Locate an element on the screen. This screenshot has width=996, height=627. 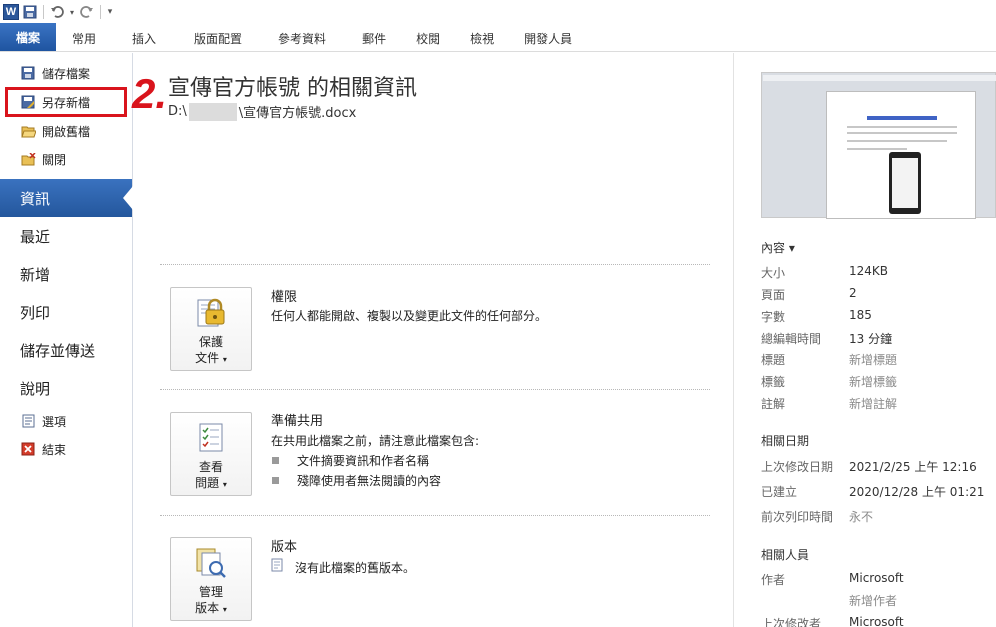
add-author-field: 新增作者 is located at coordinates (873, 600).